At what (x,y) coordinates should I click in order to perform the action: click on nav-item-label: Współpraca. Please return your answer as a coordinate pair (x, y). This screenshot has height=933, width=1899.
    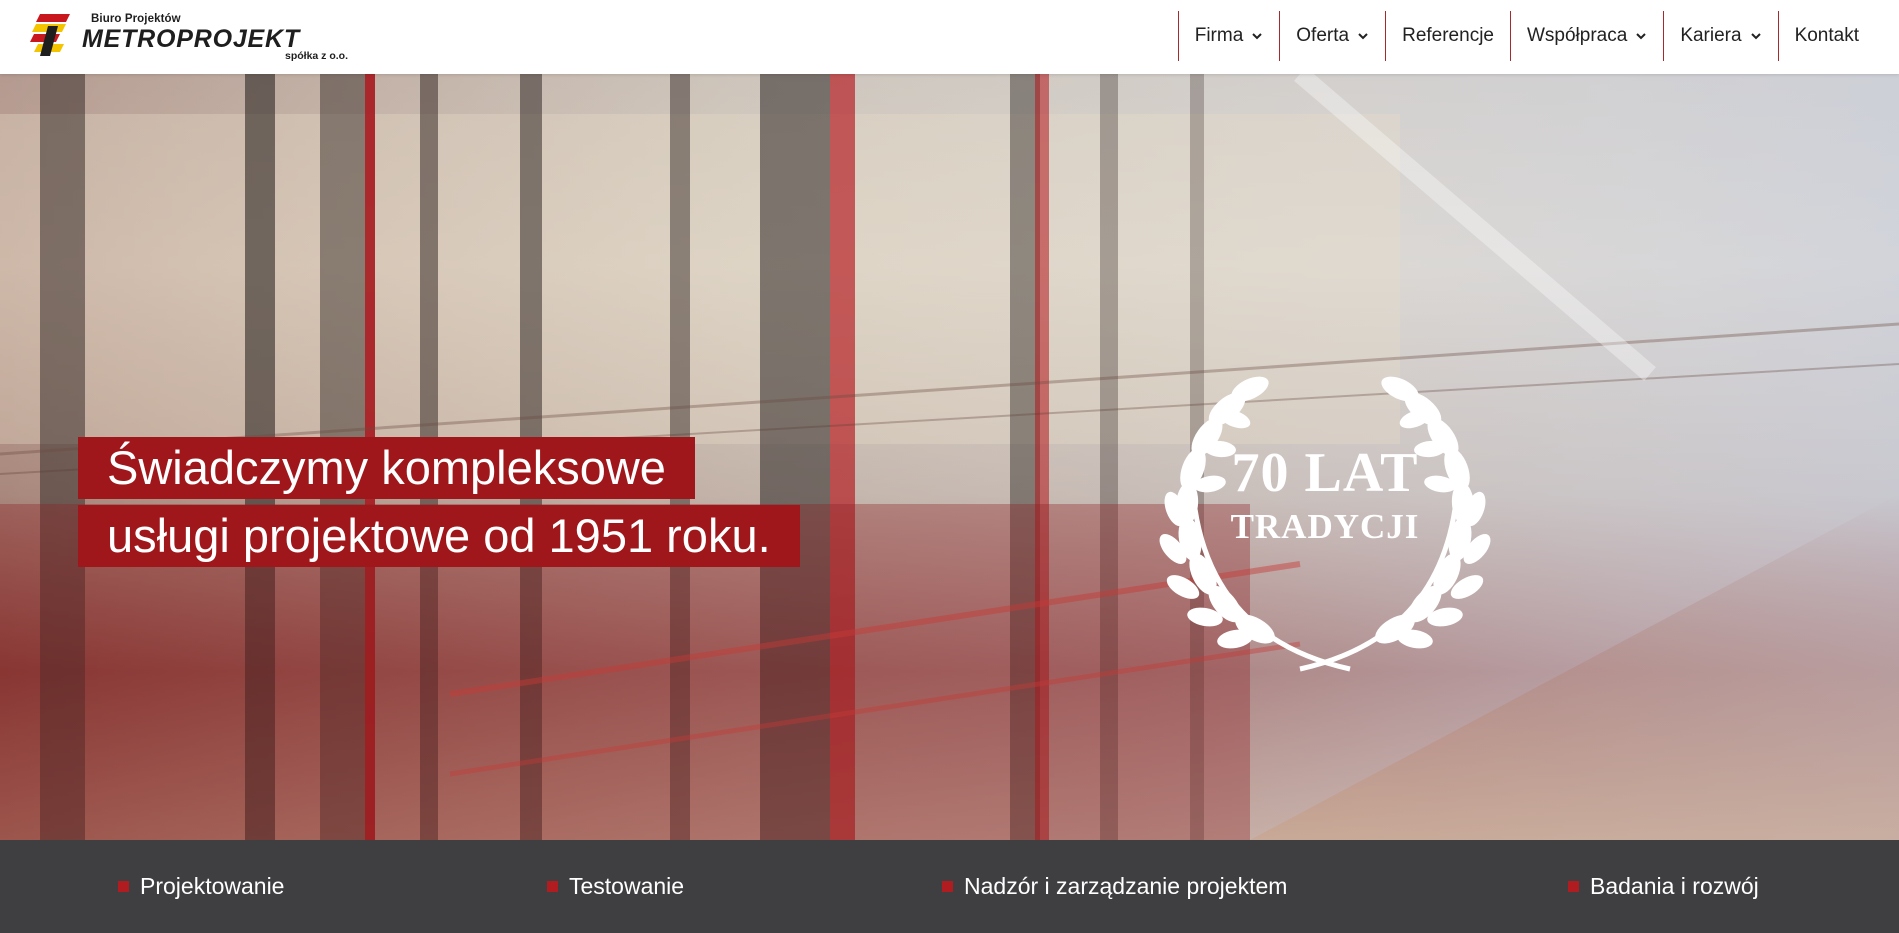
    Looking at the image, I should click on (1577, 35).